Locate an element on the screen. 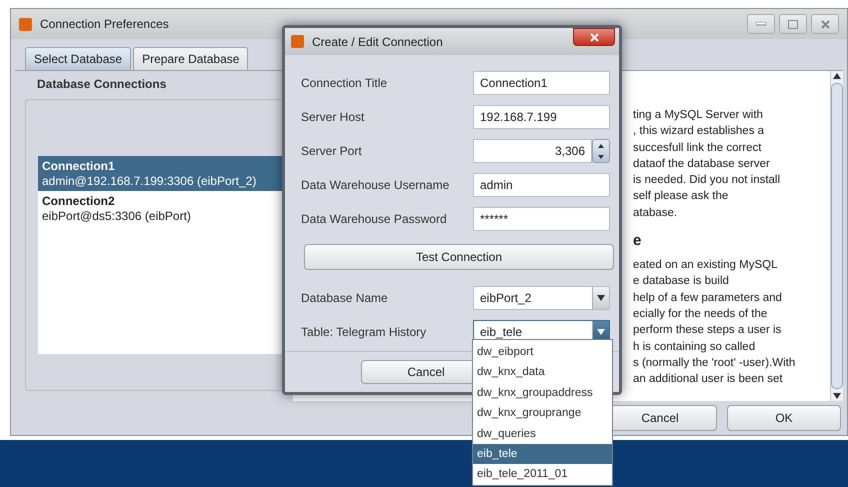 Image resolution: width=848 pixels, height=487 pixels. help-text-line: perform these steps a user is is located at coordinates (707, 330).